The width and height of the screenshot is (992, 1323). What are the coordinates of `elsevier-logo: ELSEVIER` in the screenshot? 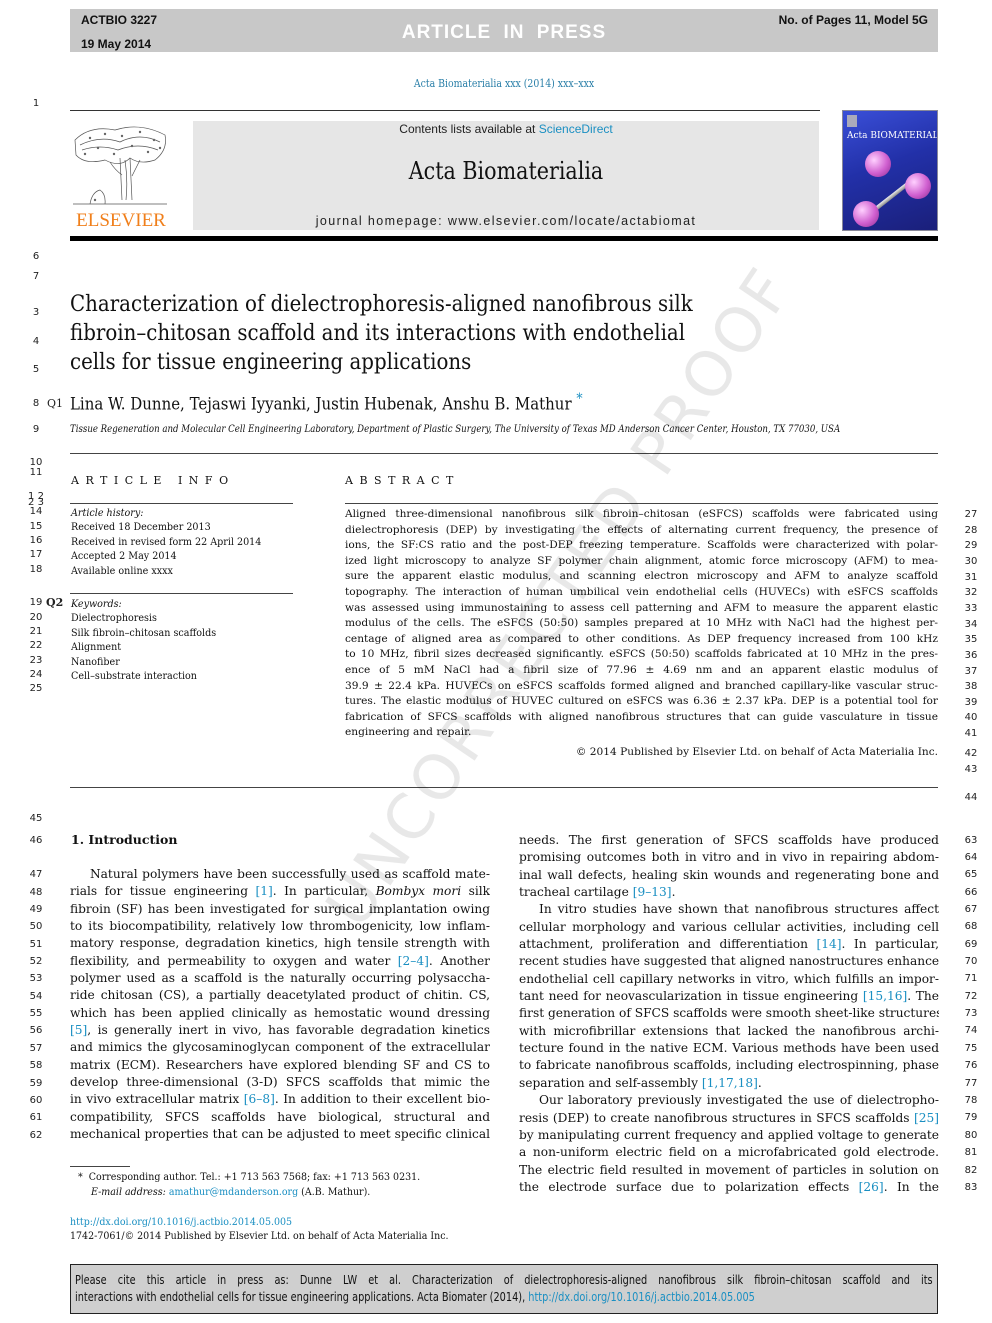 It's located at (121, 175).